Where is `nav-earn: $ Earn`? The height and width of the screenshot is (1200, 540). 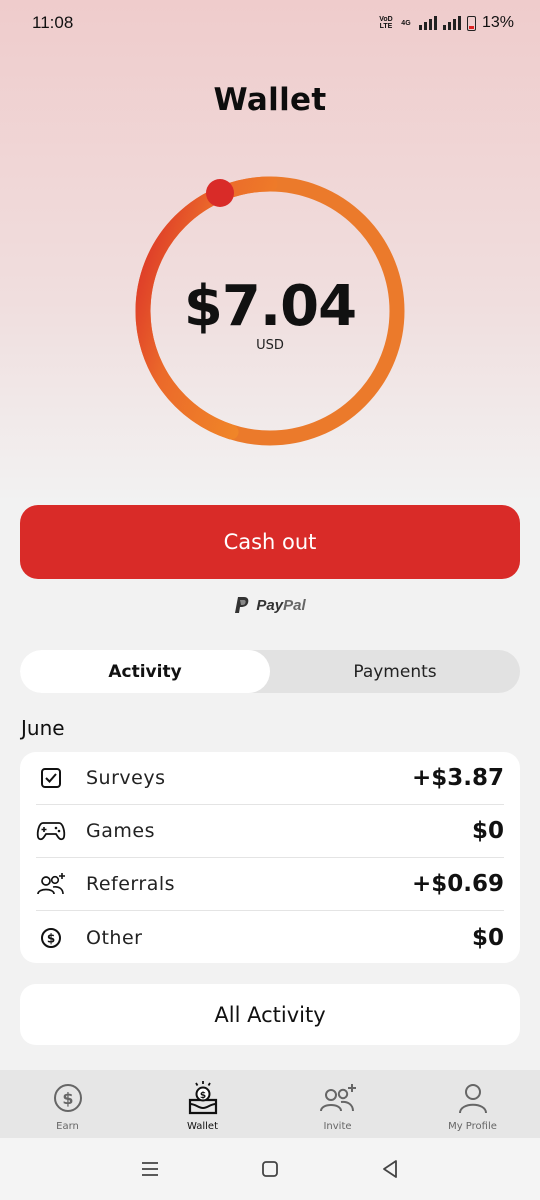 nav-earn: $ Earn is located at coordinates (67, 1104).